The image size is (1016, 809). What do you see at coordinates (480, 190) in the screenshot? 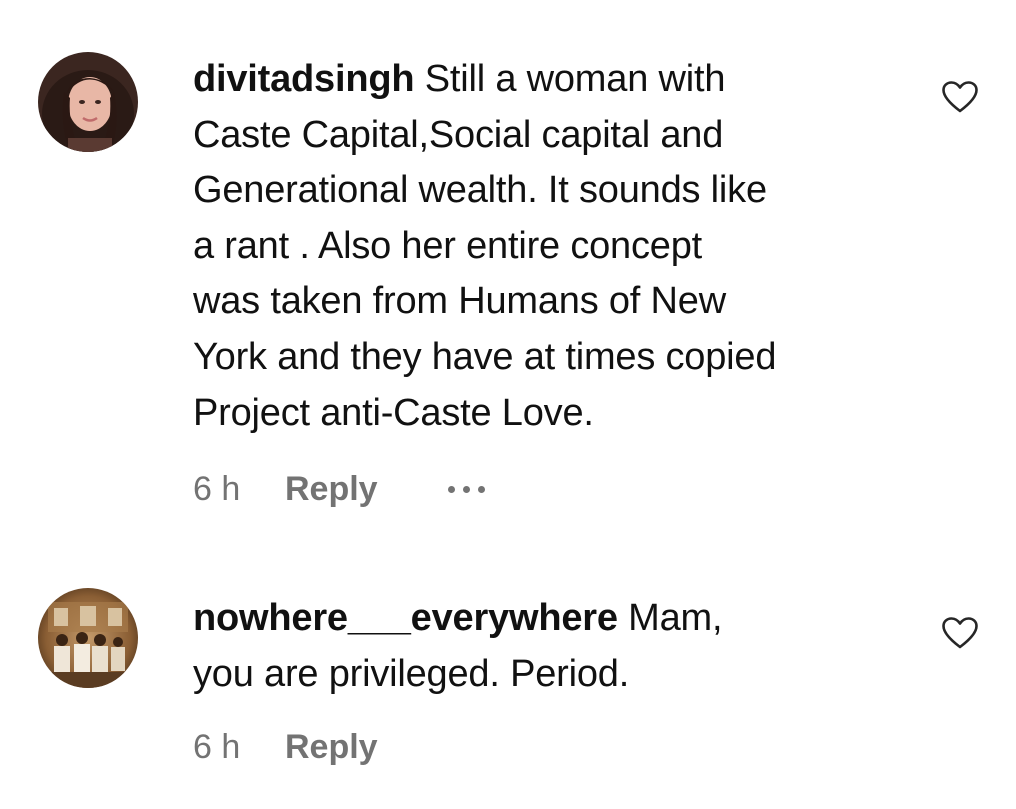
I see `comment-line: Generational wealth. It sounds like` at bounding box center [480, 190].